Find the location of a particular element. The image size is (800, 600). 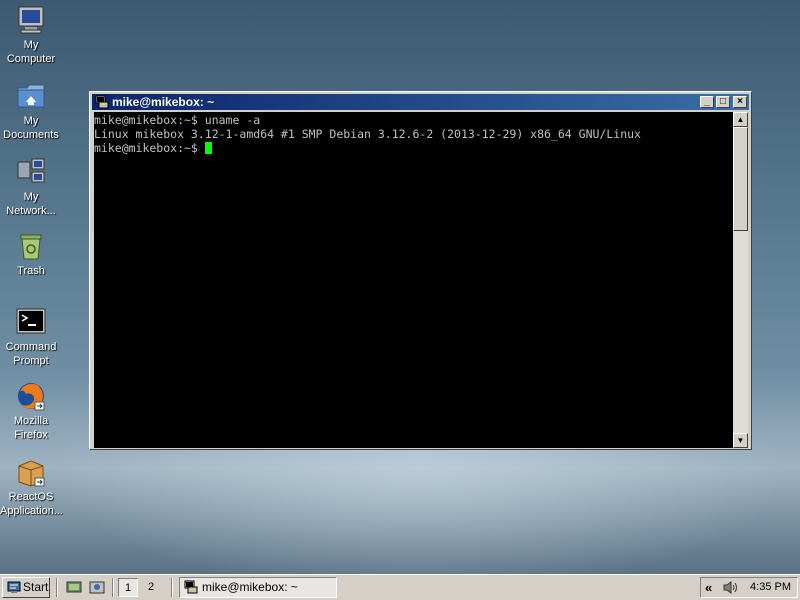

desktop-icon-label: Trash is located at coordinates (31, 271).